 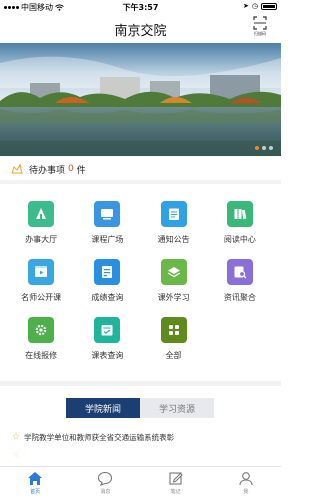 What do you see at coordinates (176, 478) in the screenshot?
I see `note-icon` at bounding box center [176, 478].